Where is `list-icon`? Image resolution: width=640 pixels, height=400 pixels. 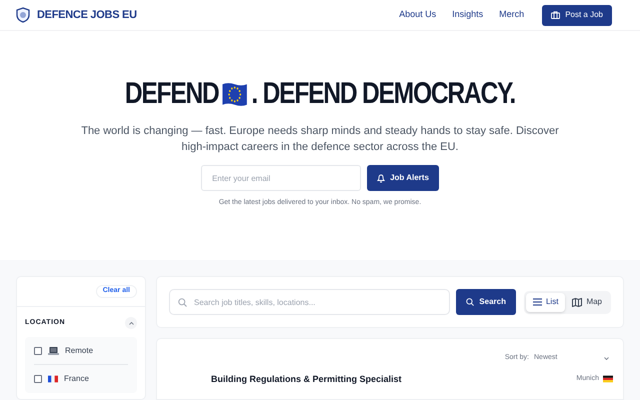 list-icon is located at coordinates (537, 302).